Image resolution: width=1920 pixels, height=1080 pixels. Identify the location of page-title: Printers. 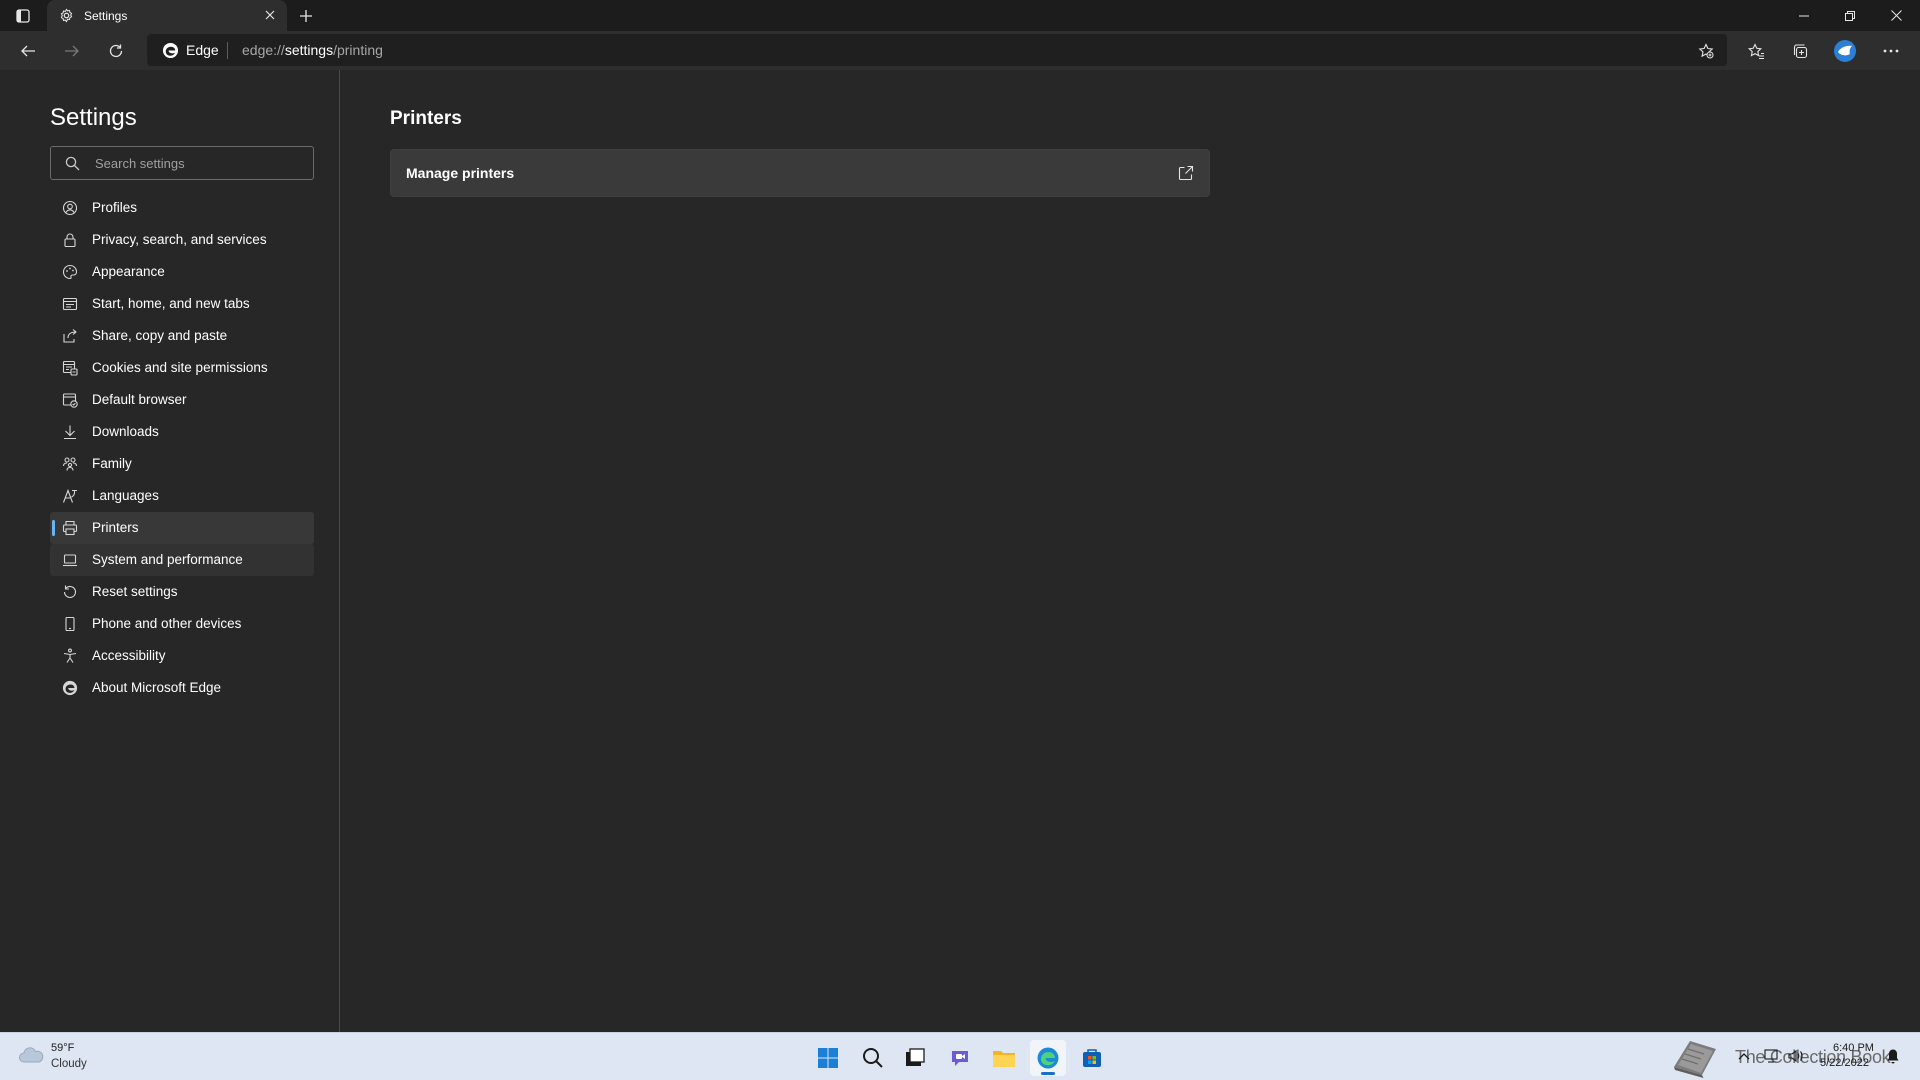
(426, 118).